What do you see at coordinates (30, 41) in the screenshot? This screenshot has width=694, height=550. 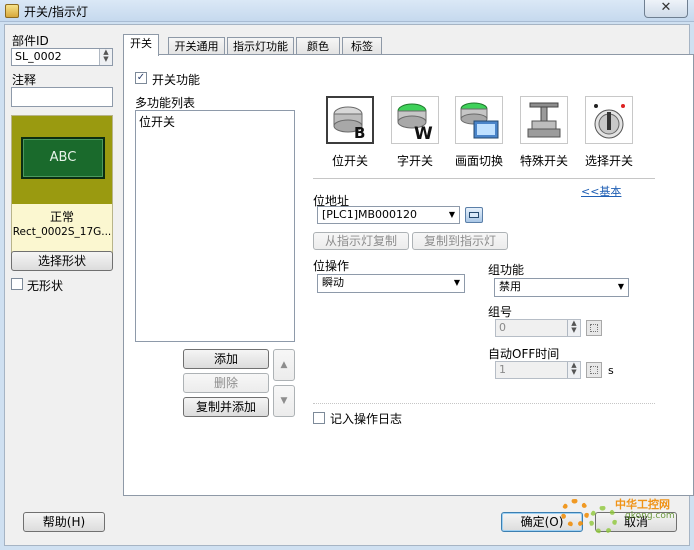 I see `part-id-label: 部件ID` at bounding box center [30, 41].